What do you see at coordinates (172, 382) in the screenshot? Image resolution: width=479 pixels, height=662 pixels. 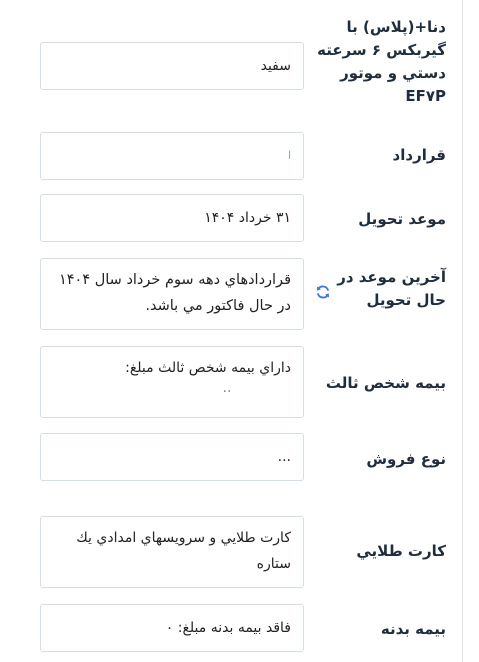 I see `value-field-third-party-insurance: داراي بيمه شخص ثالث مبلغ: ..` at bounding box center [172, 382].